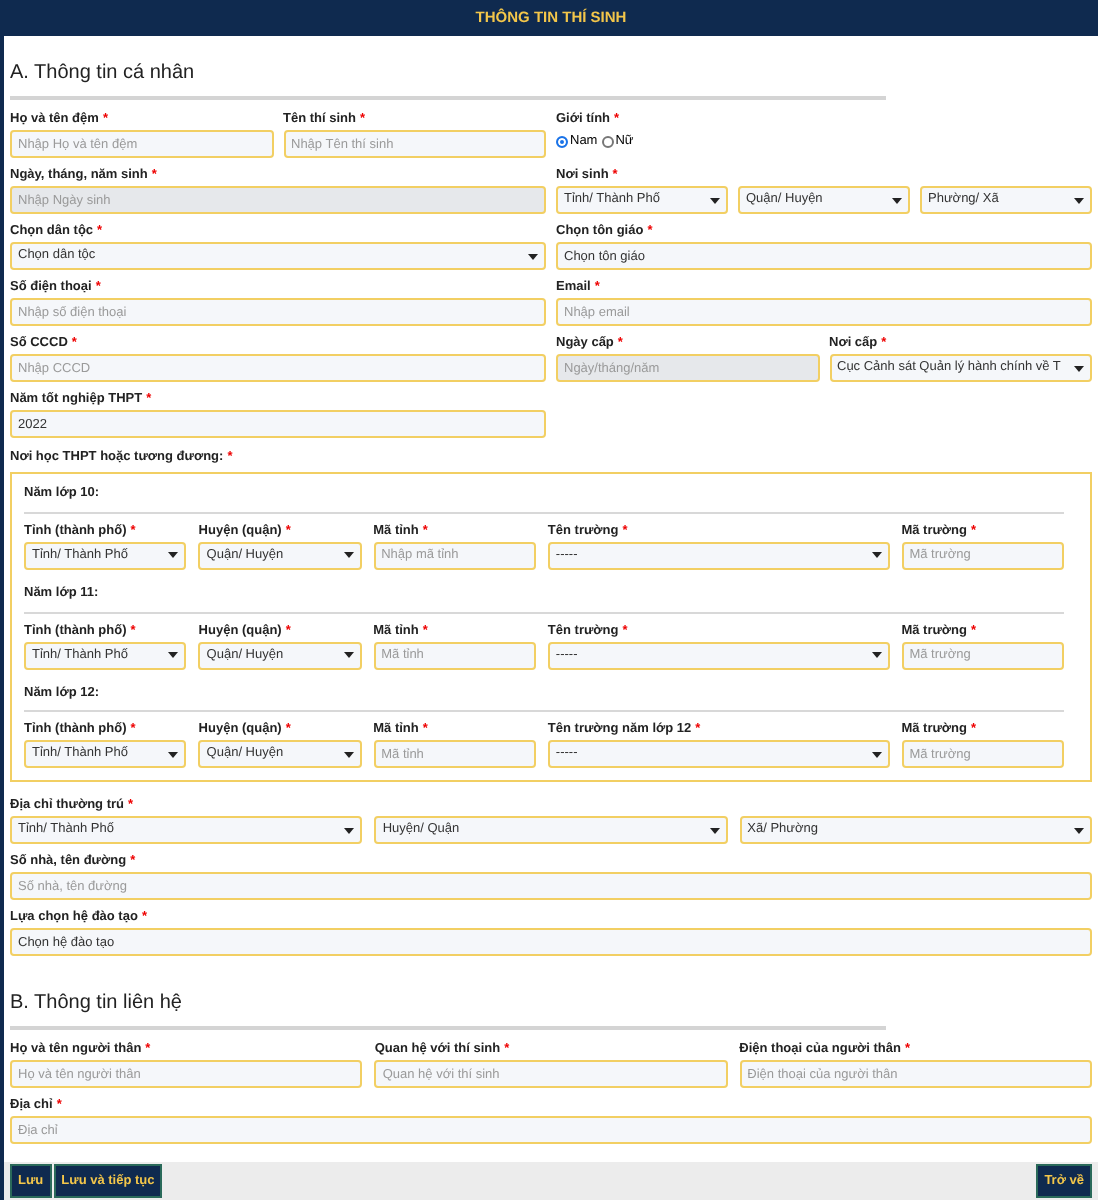 The width and height of the screenshot is (1098, 1200). Describe the element at coordinates (96, 1003) in the screenshot. I see `section-heading: B. Thông tin liên hệ` at that location.